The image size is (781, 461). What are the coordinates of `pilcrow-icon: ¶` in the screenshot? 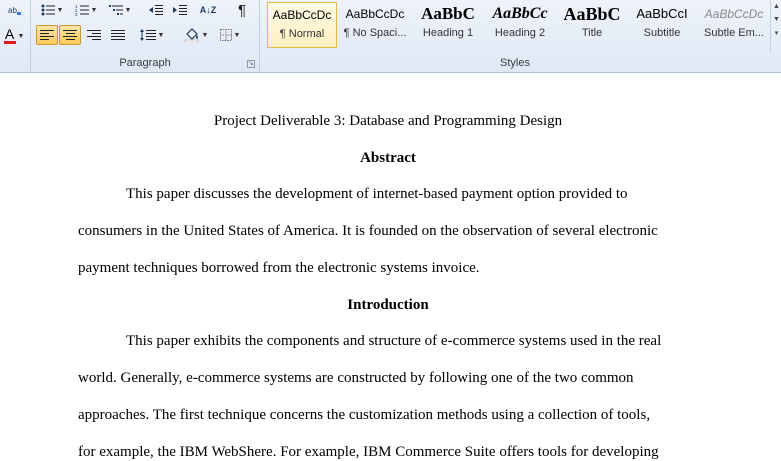 It's located at (242, 10).